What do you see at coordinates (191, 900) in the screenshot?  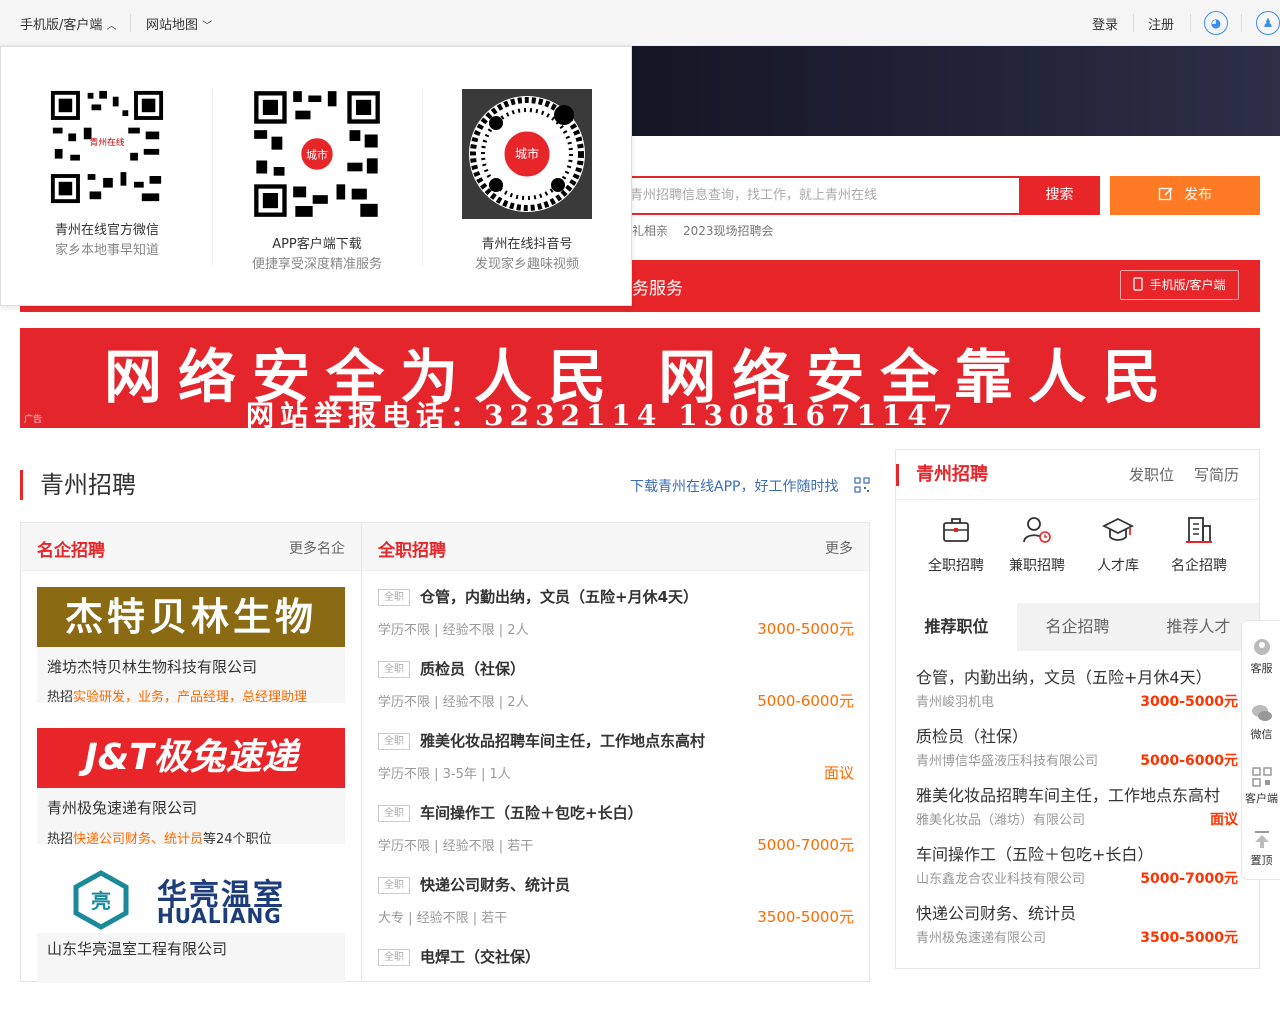 I see `company-logo: 亮 华亮温室 HUALIANG` at bounding box center [191, 900].